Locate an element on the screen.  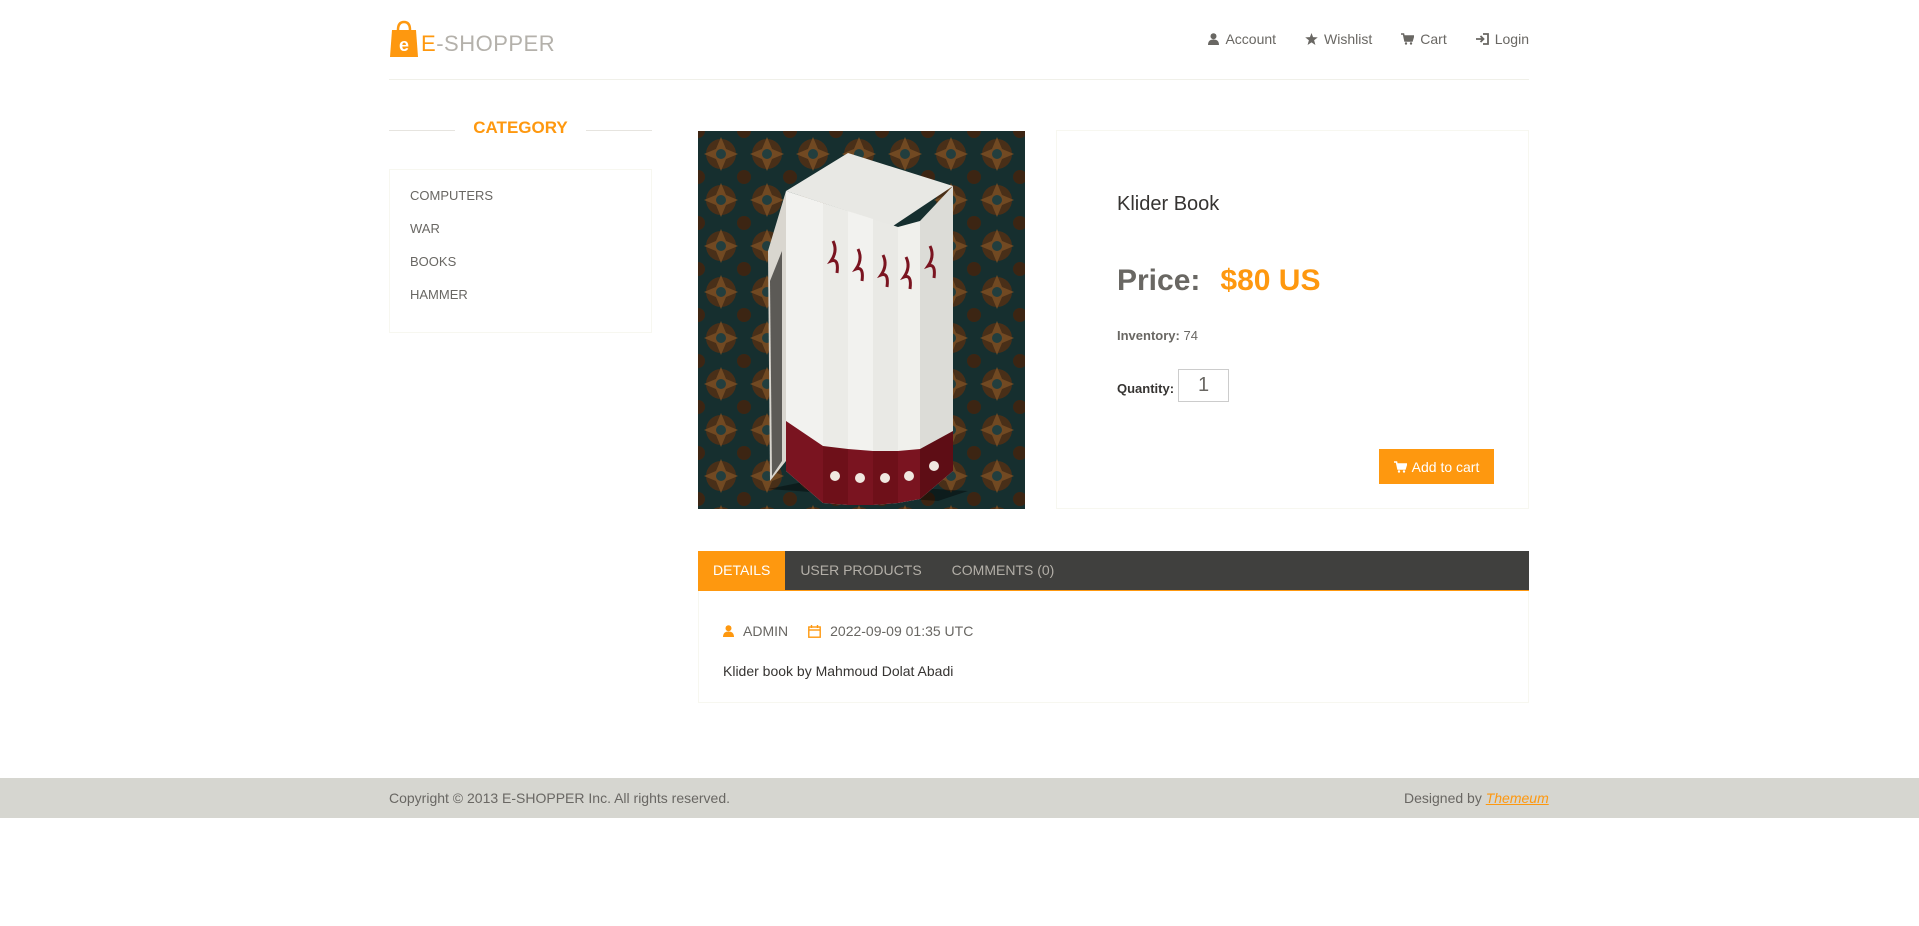
header: e E-SHOPPER Account Wishlist Cart Login is located at coordinates (959, 40).